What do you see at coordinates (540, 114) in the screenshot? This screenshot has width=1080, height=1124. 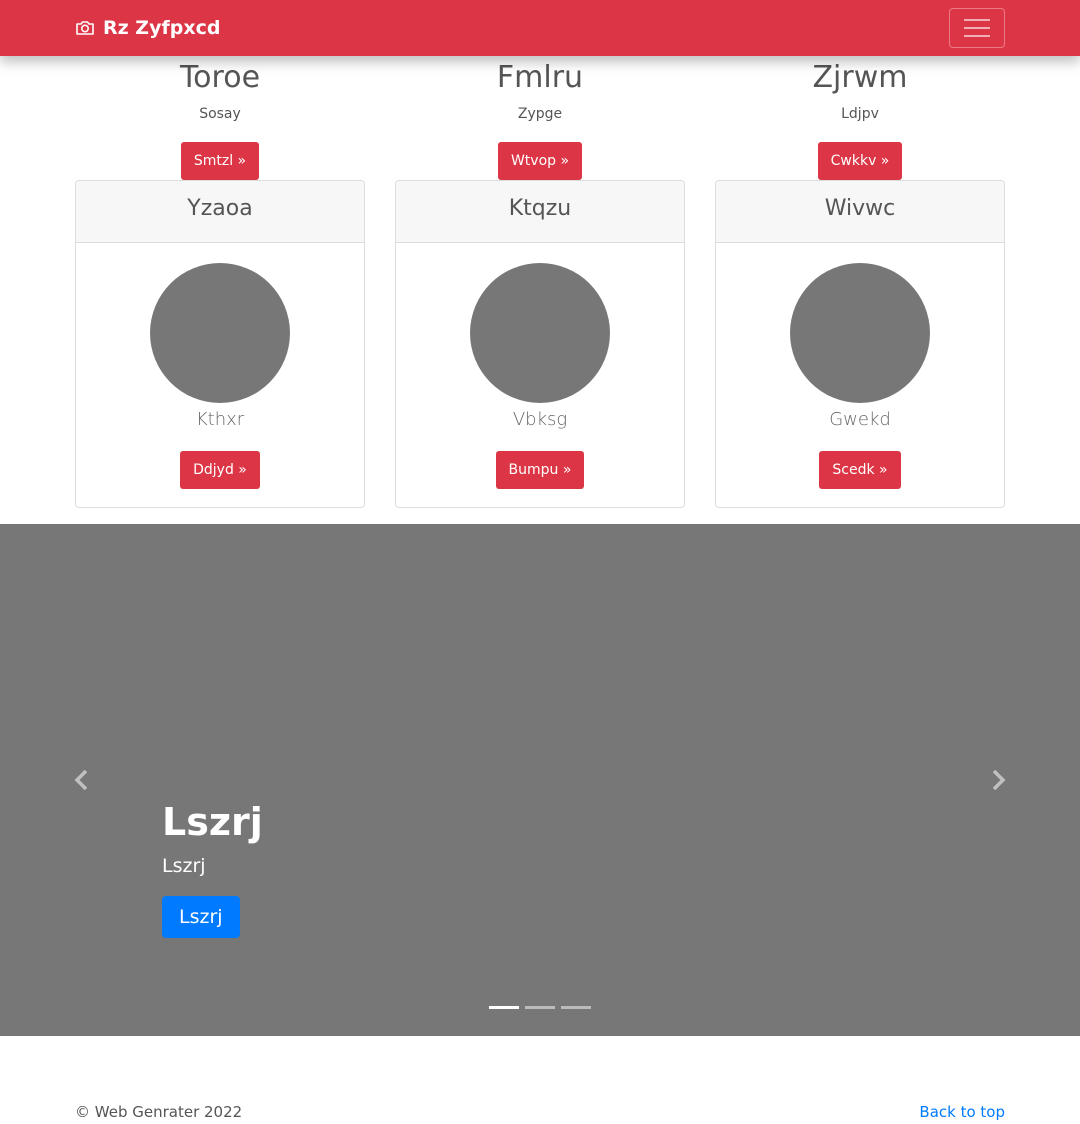 I see `feature-text: Zypge` at bounding box center [540, 114].